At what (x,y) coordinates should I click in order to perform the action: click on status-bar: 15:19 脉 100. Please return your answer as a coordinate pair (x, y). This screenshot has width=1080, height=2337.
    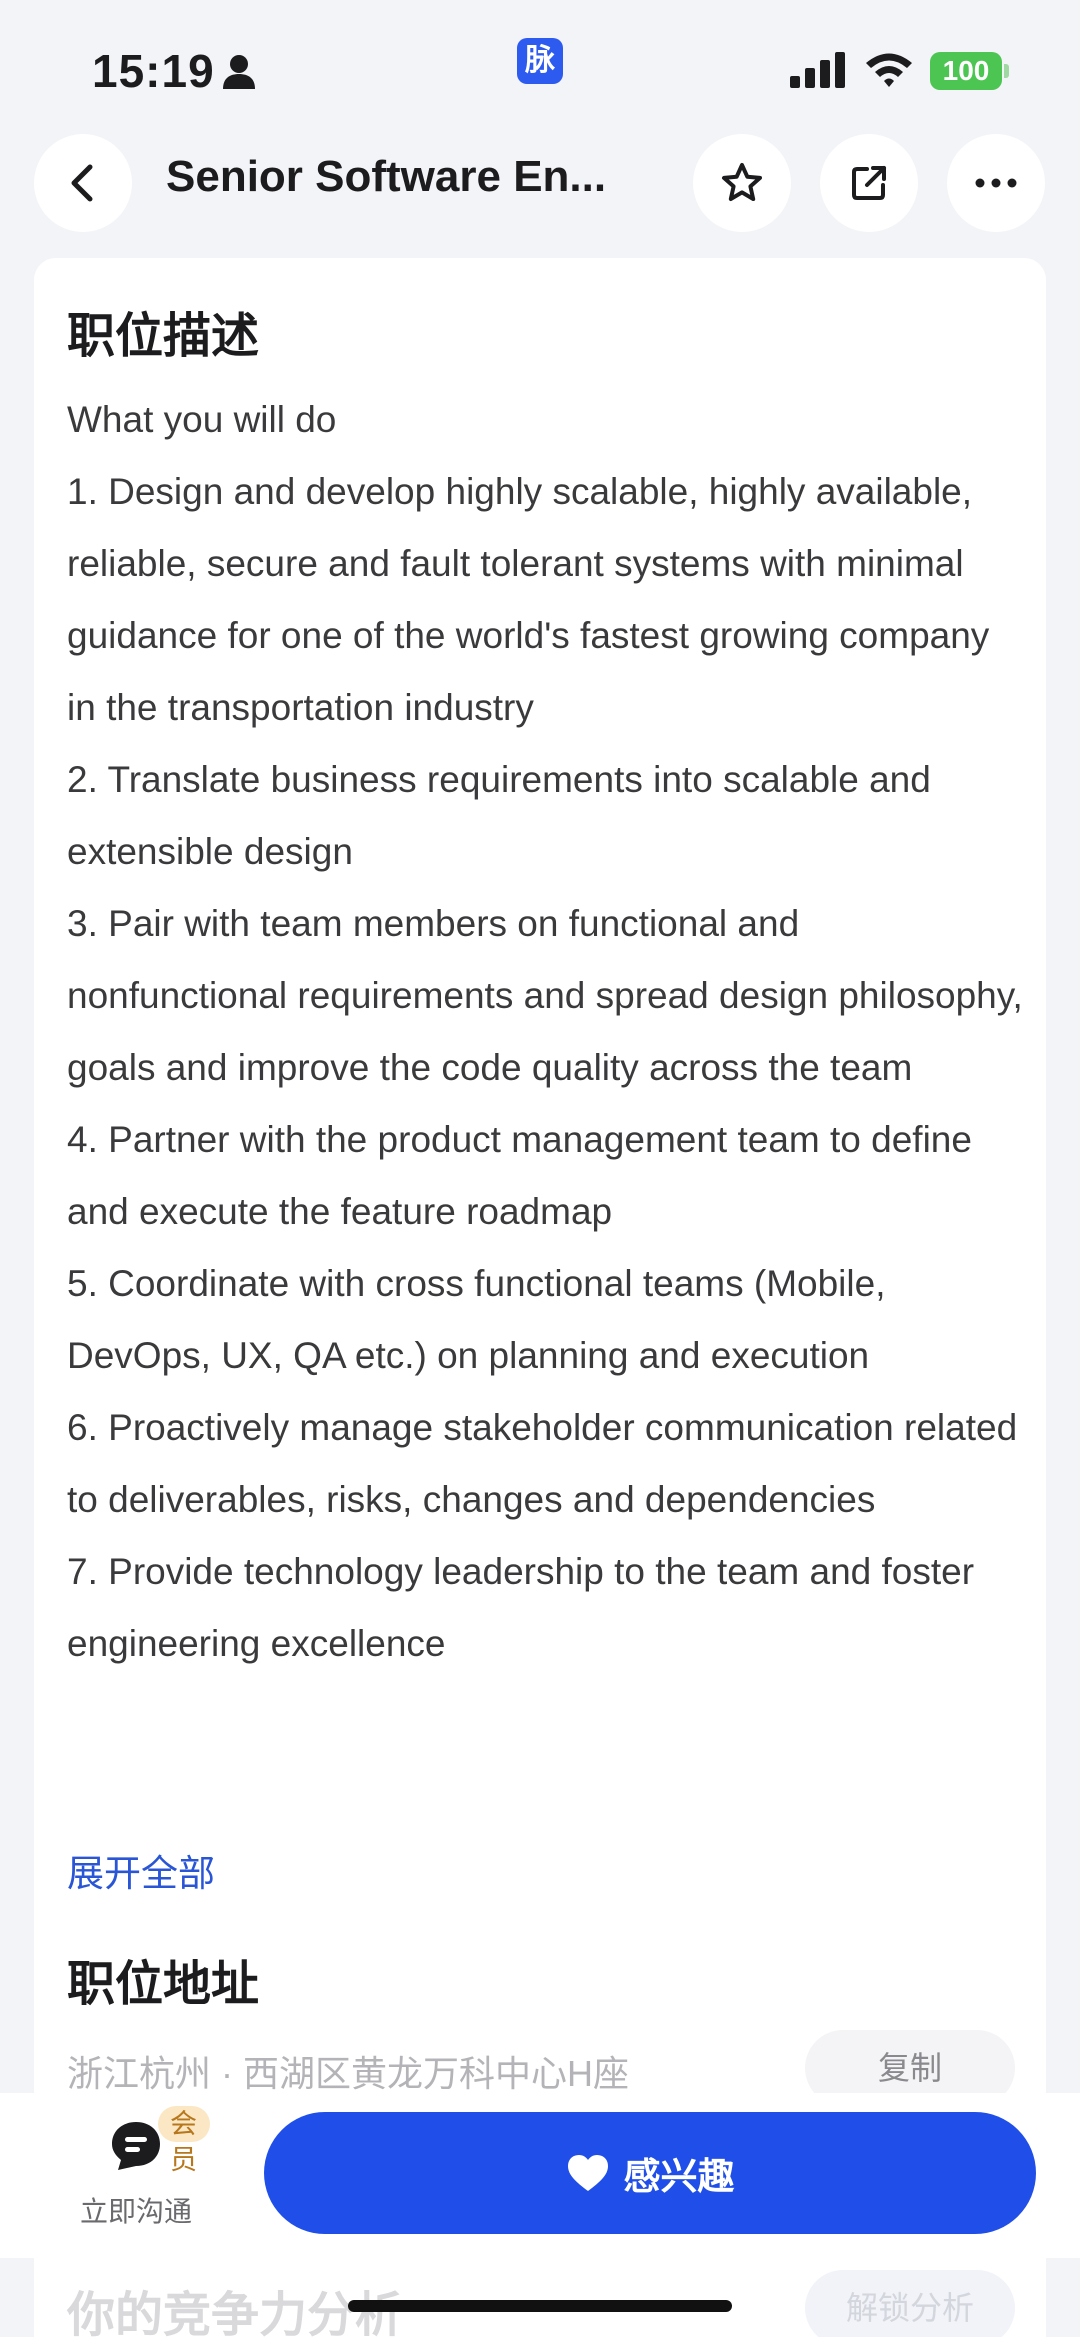
    Looking at the image, I should click on (540, 65).